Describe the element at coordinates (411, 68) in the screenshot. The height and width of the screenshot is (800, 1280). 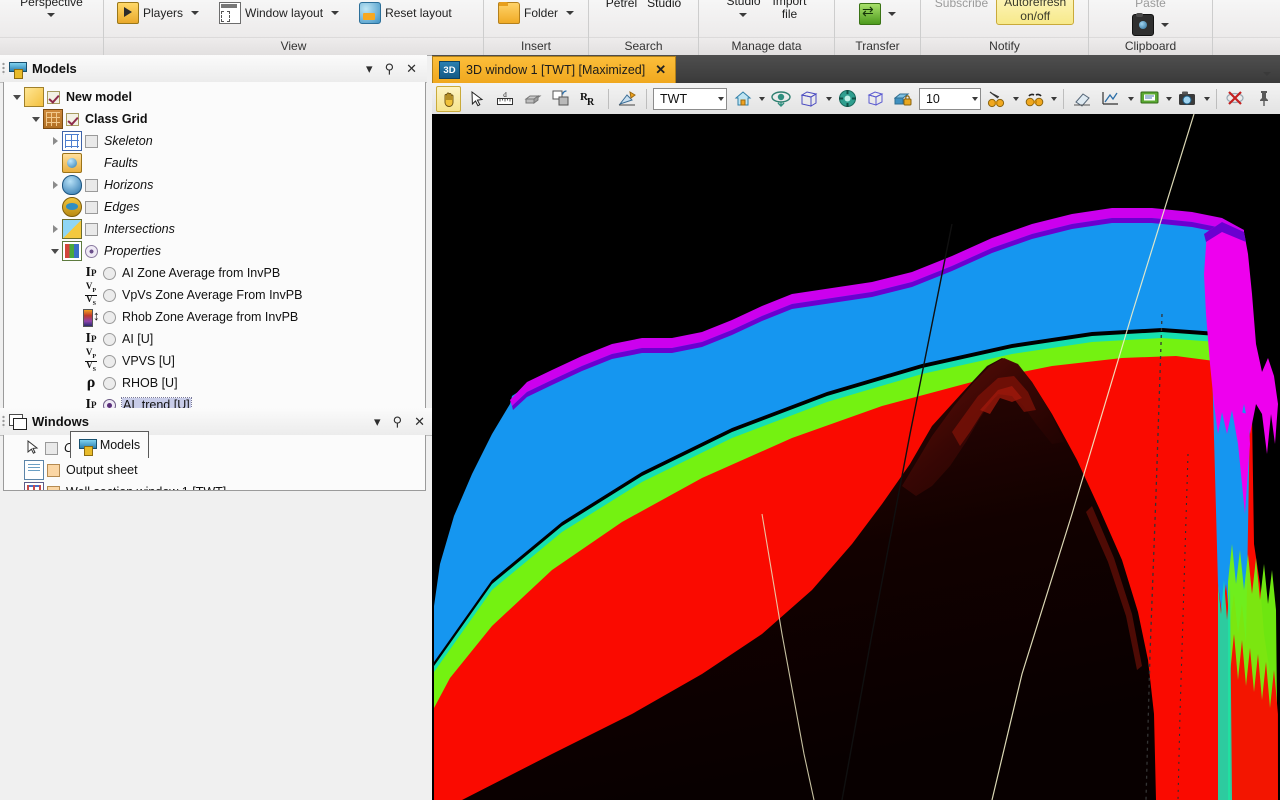
I see `models-panel-close-button: ✕` at that location.